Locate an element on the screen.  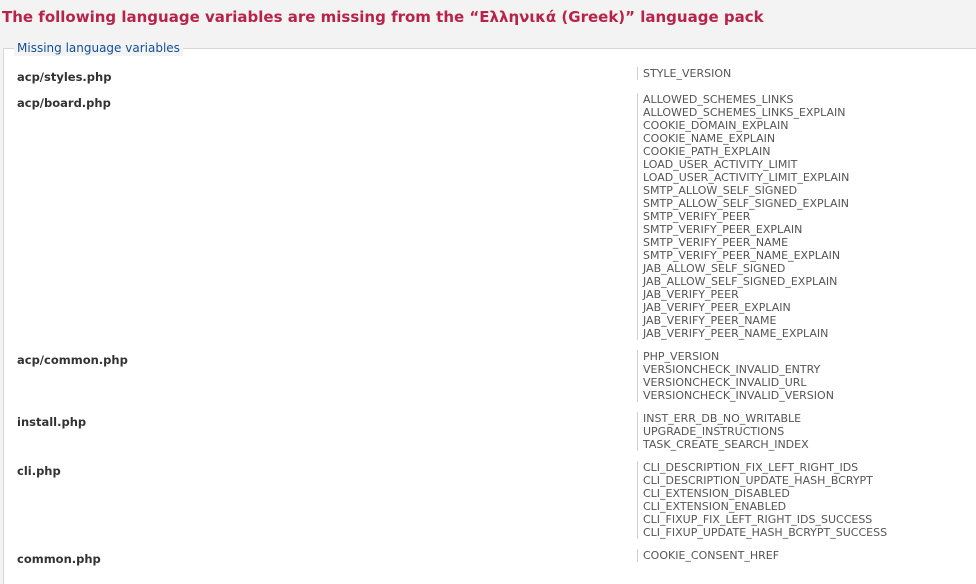
missing-var-item: COOKIE_DOMAIN_EXPLAIN is located at coordinates (716, 125).